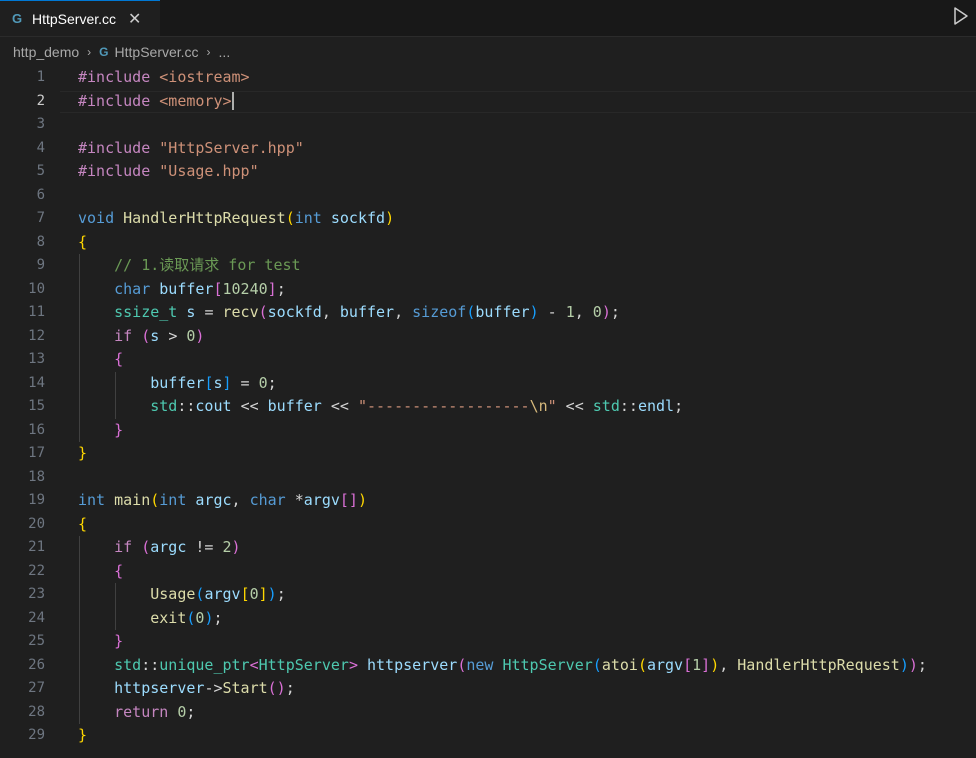  I want to click on line-number: 13, so click(36, 359).